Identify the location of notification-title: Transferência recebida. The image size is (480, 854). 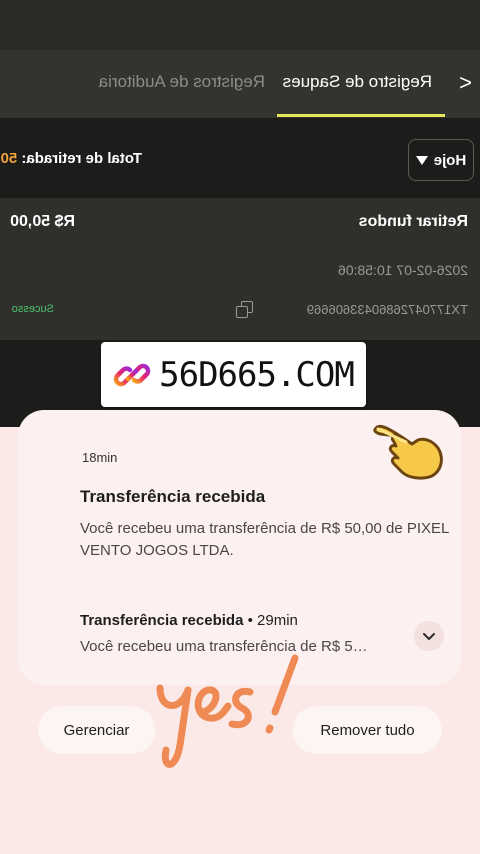
(173, 496).